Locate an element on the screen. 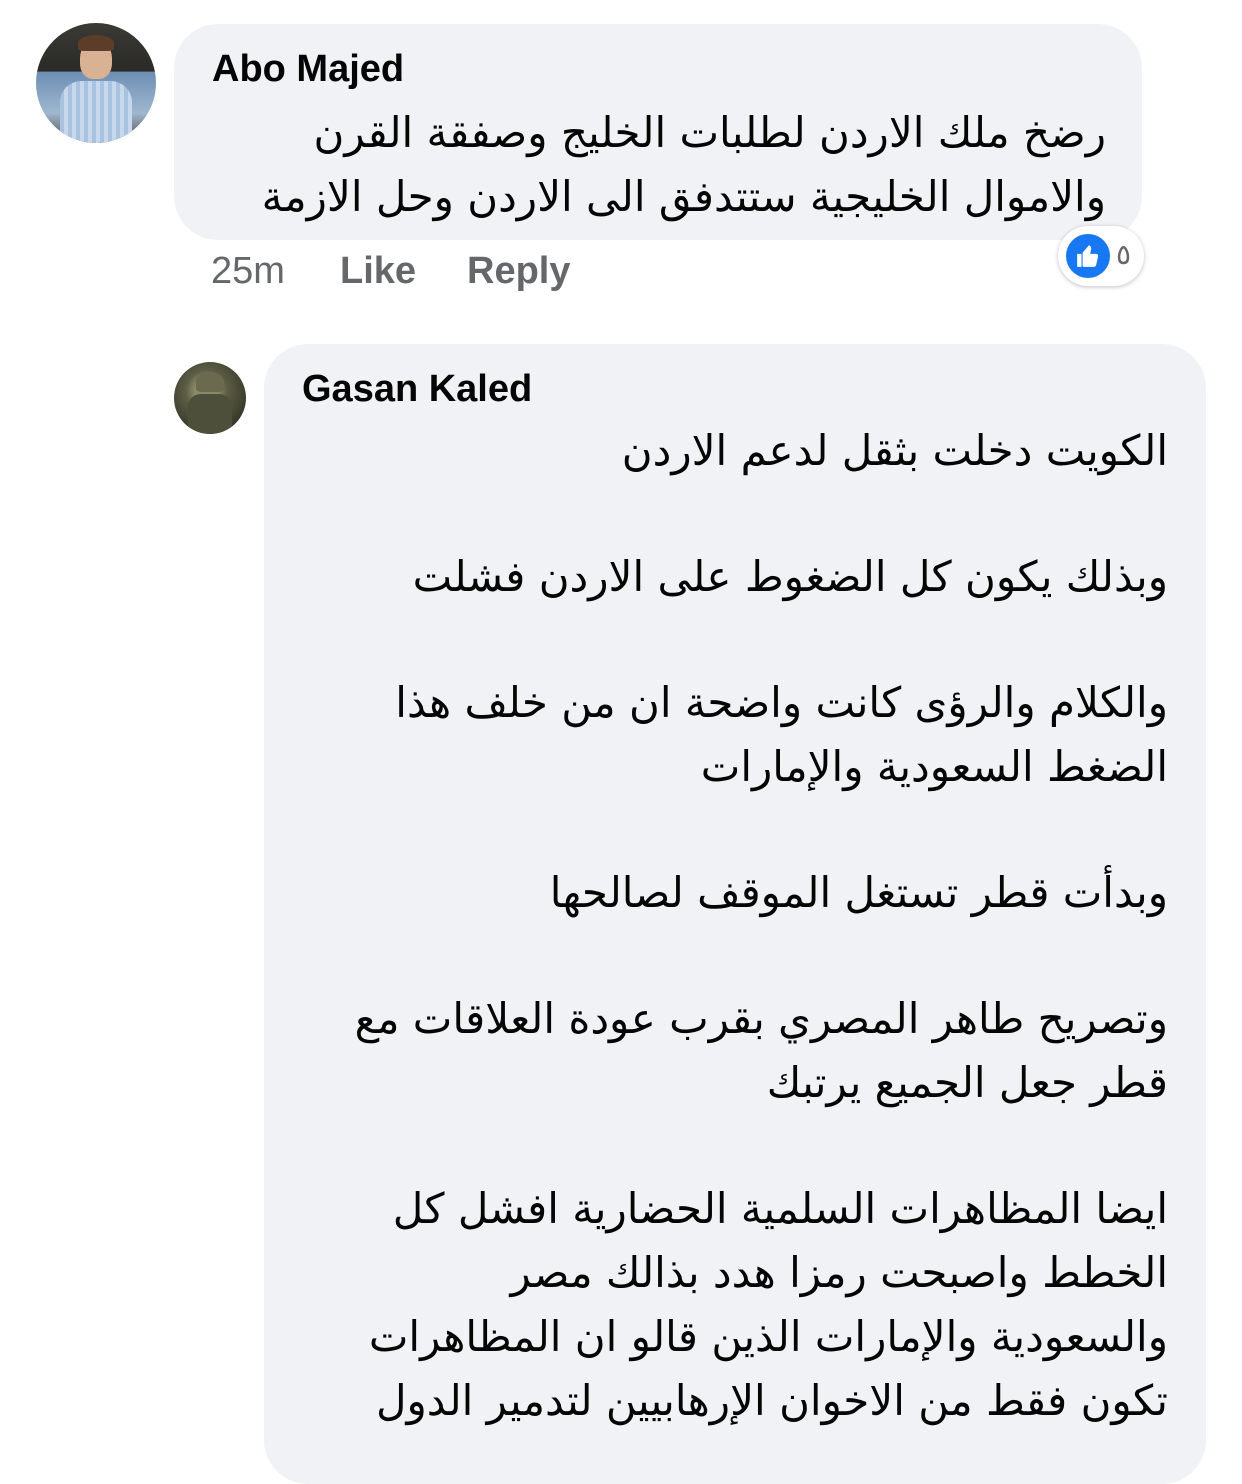 The height and width of the screenshot is (1484, 1242). comment-text-line: ايضا المظاهرات السلمية الحضارية افشل كل is located at coordinates (780, 1208).